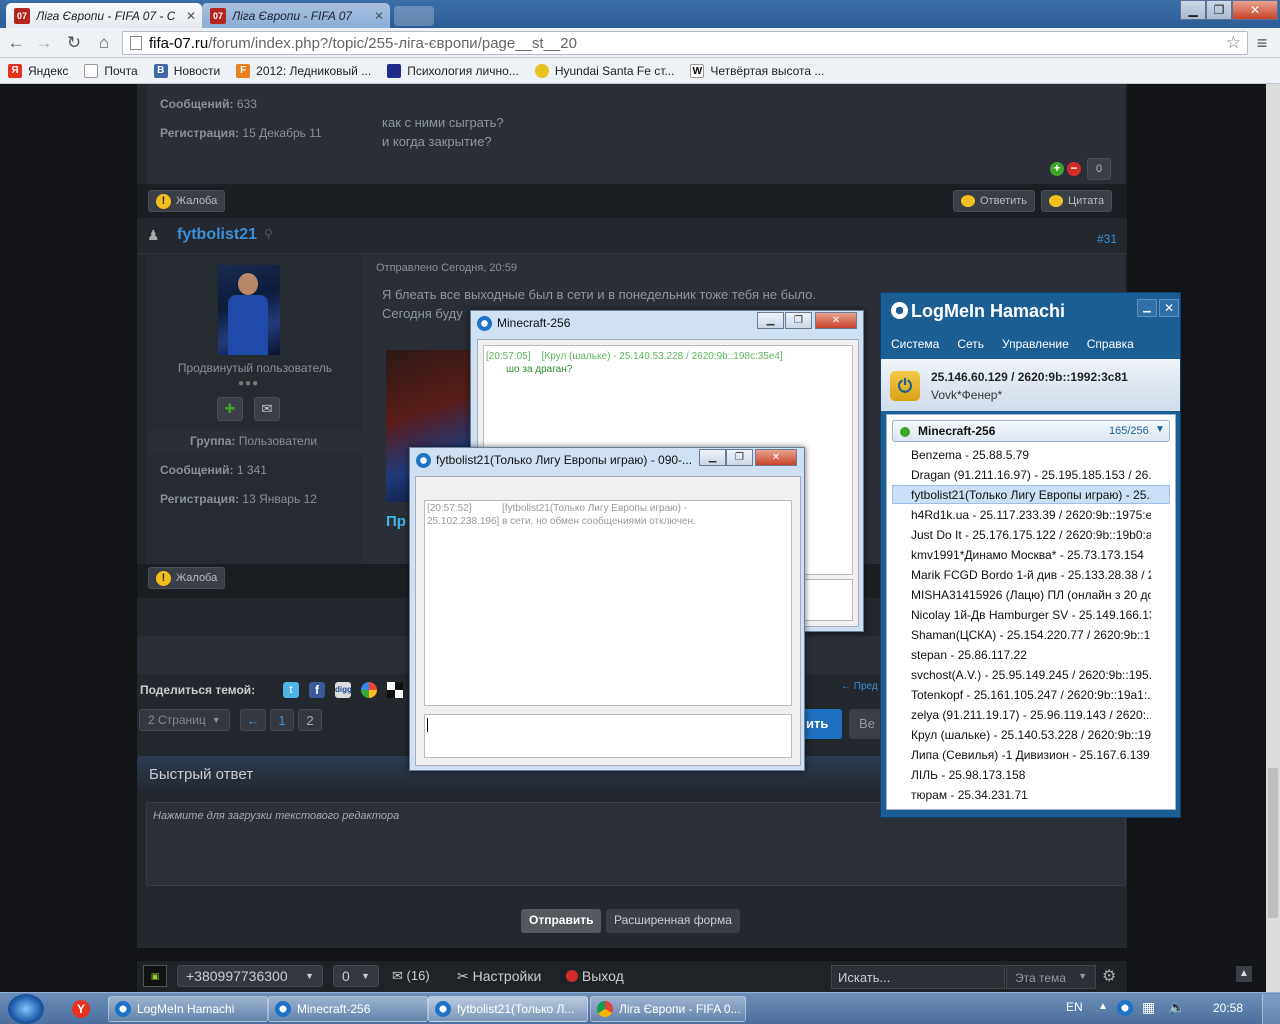 The width and height of the screenshot is (1280, 1024). I want to click on prev-topic-link: ← Пред, so click(859, 686).